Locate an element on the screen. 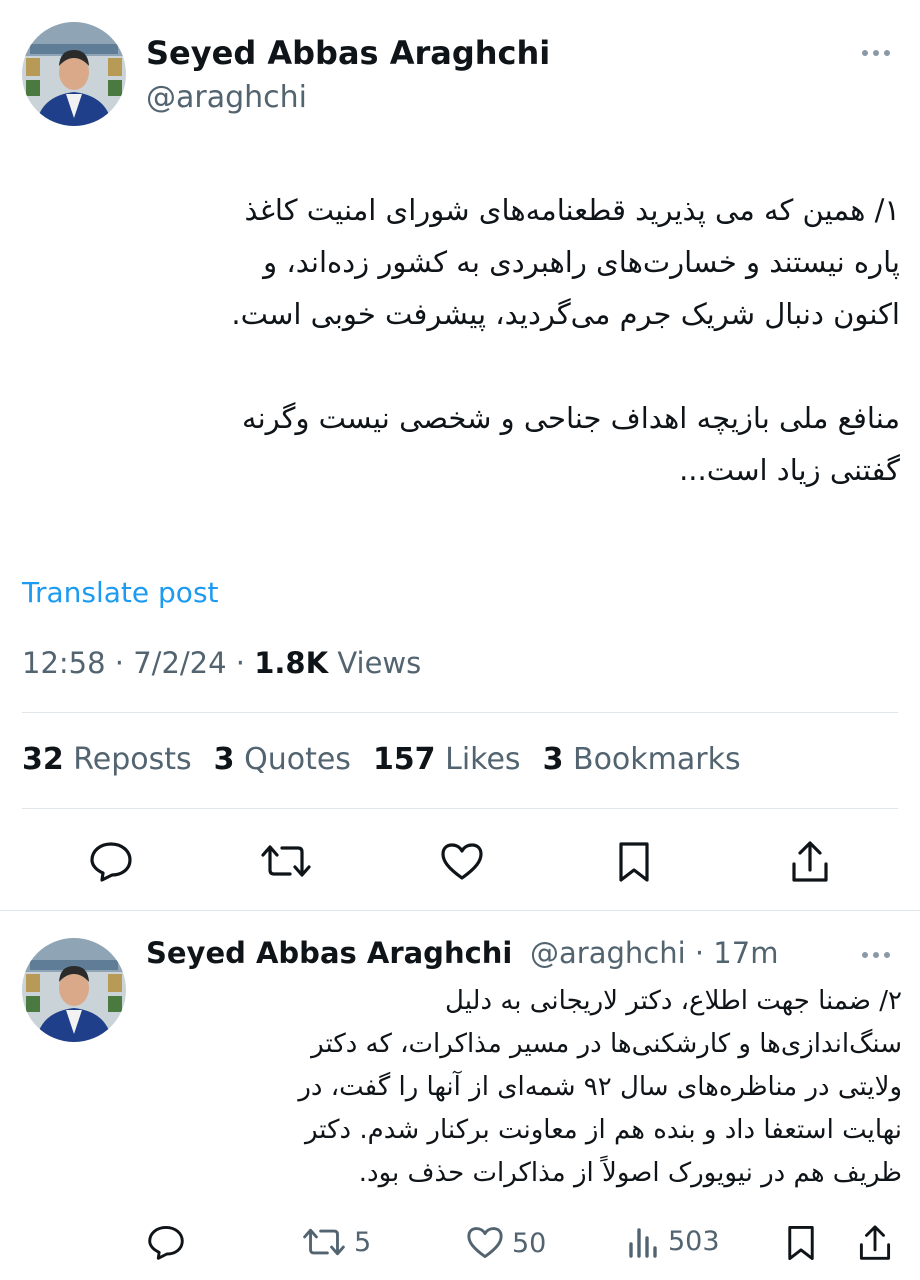 The height and width of the screenshot is (1280, 920). views-label: Views is located at coordinates (379, 663).